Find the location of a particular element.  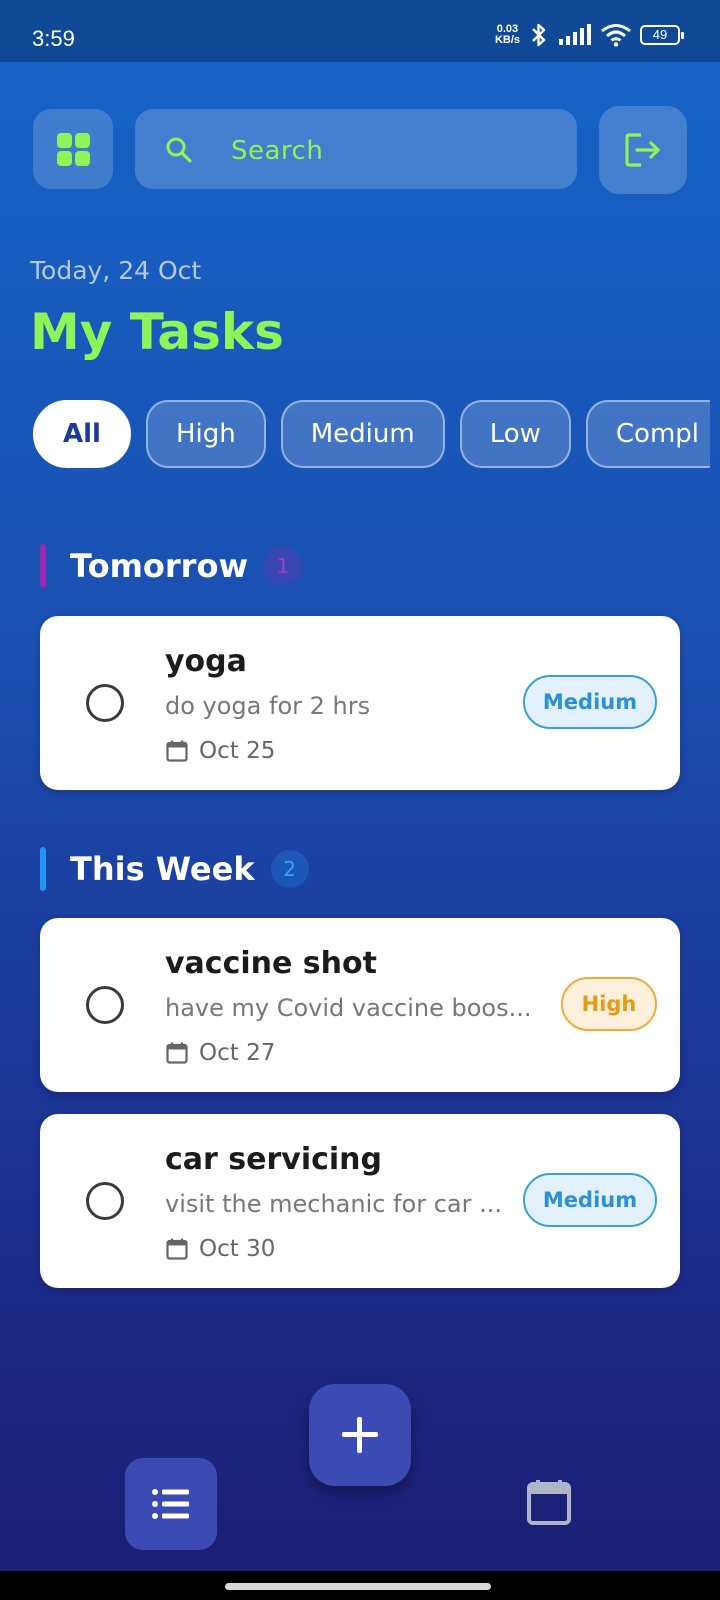

section-header-this-week: This Week 2 is located at coordinates (174, 869).